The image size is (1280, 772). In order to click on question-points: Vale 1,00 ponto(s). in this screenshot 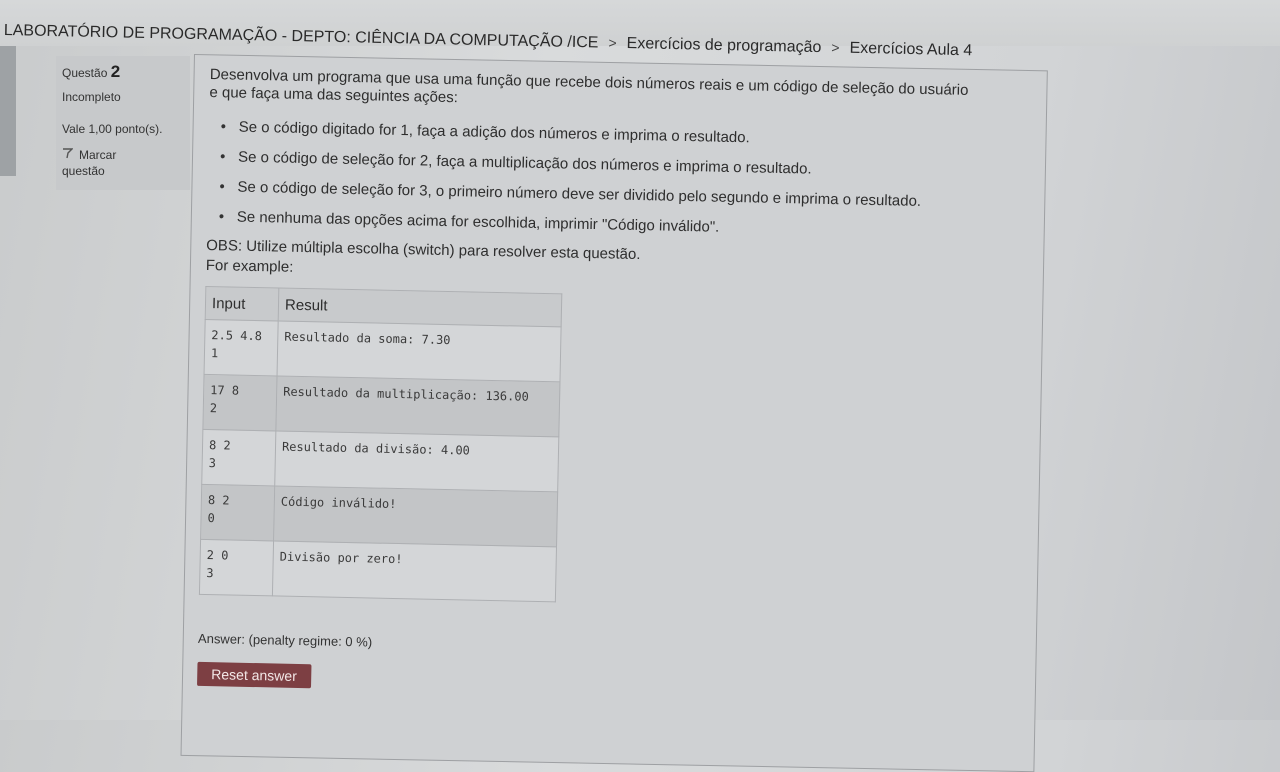, I will do `click(112, 129)`.